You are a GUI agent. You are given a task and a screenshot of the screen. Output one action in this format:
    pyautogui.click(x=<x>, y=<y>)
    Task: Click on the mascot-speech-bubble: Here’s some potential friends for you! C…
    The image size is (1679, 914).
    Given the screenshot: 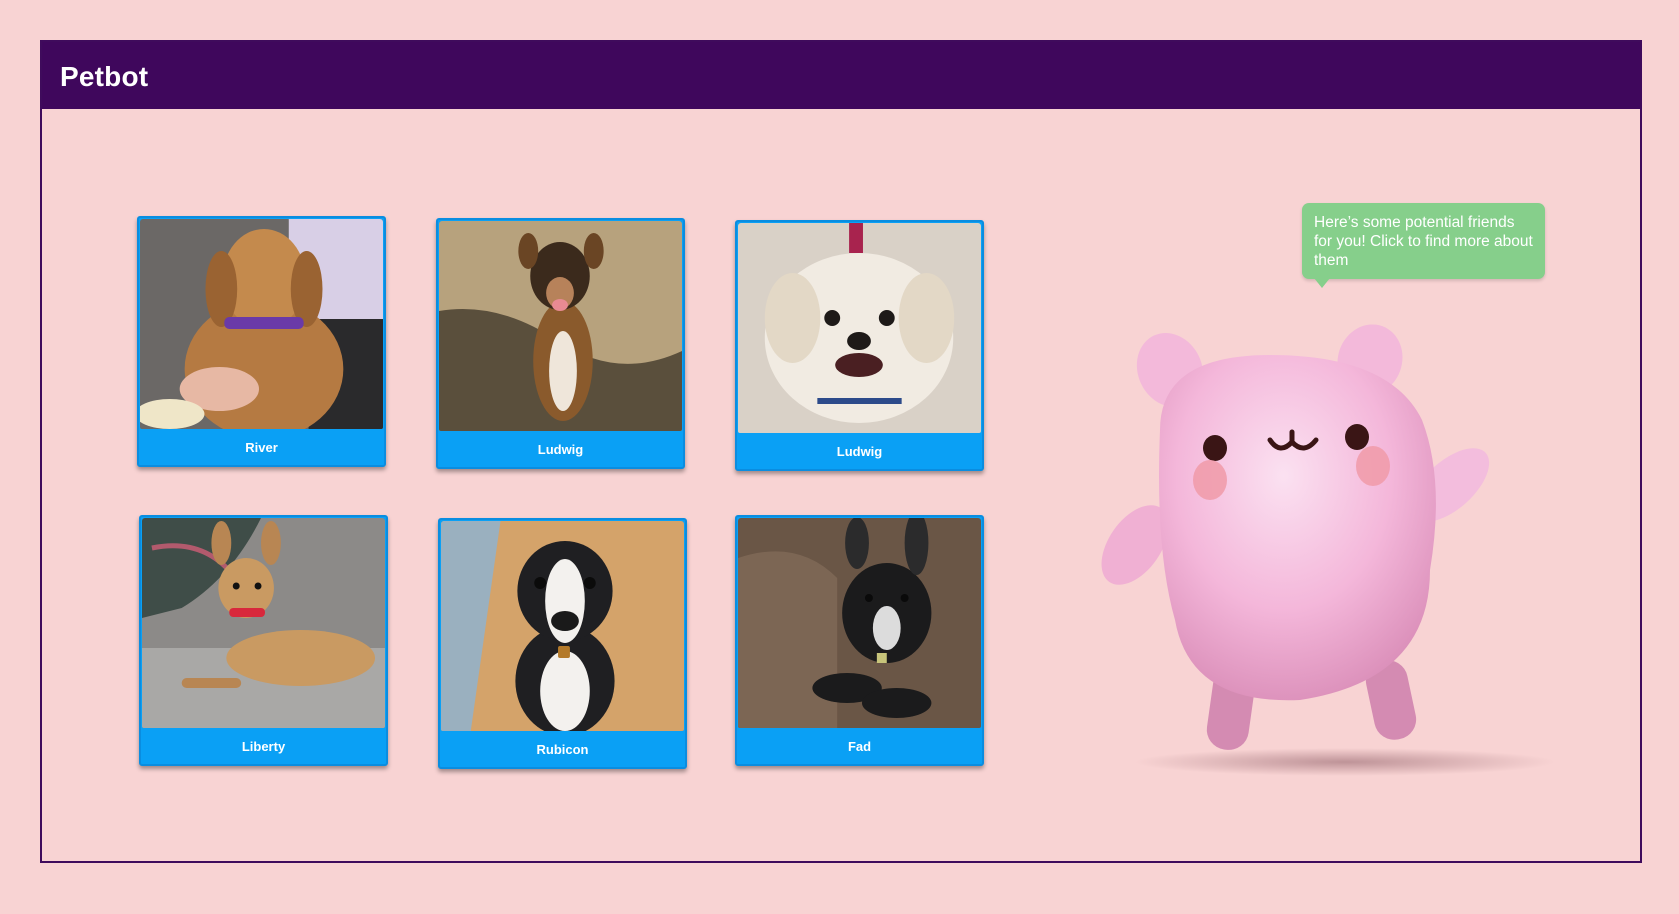 What is the action you would take?
    pyautogui.click(x=1423, y=241)
    